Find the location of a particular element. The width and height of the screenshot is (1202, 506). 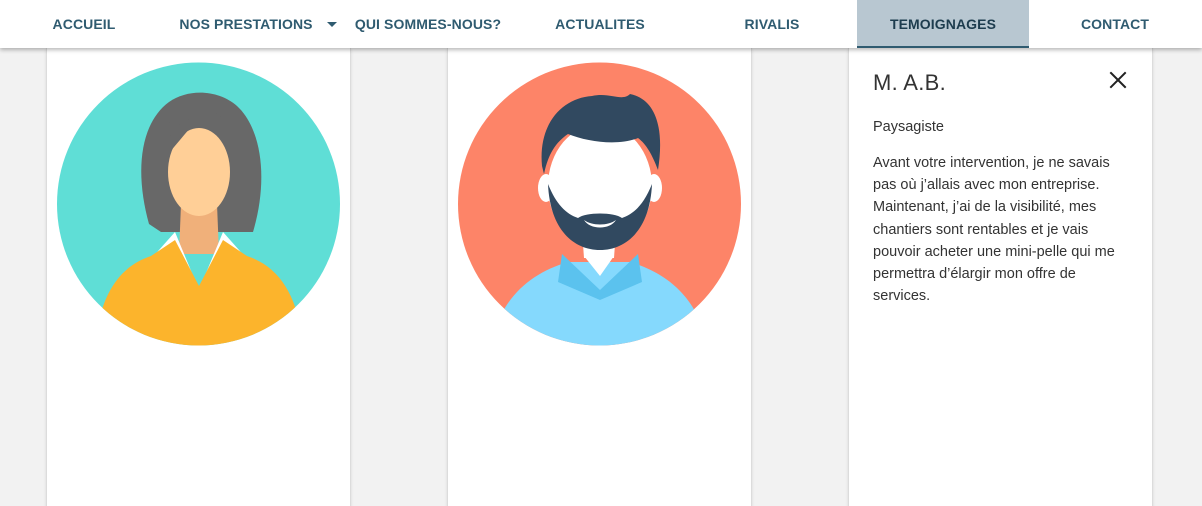

nav-item-actualites: ACTUALITES is located at coordinates (600, 24).